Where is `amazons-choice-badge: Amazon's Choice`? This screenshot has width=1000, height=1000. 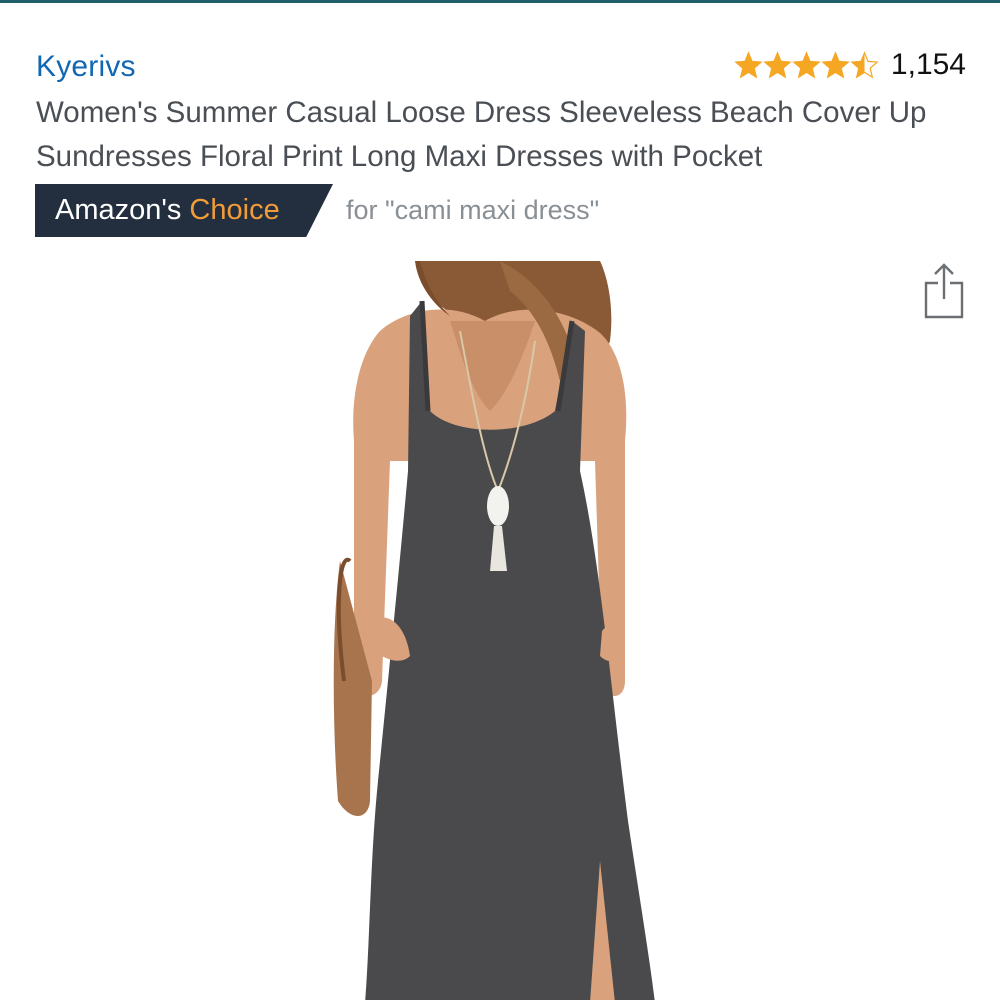 amazons-choice-badge: Amazon's Choice is located at coordinates (184, 210).